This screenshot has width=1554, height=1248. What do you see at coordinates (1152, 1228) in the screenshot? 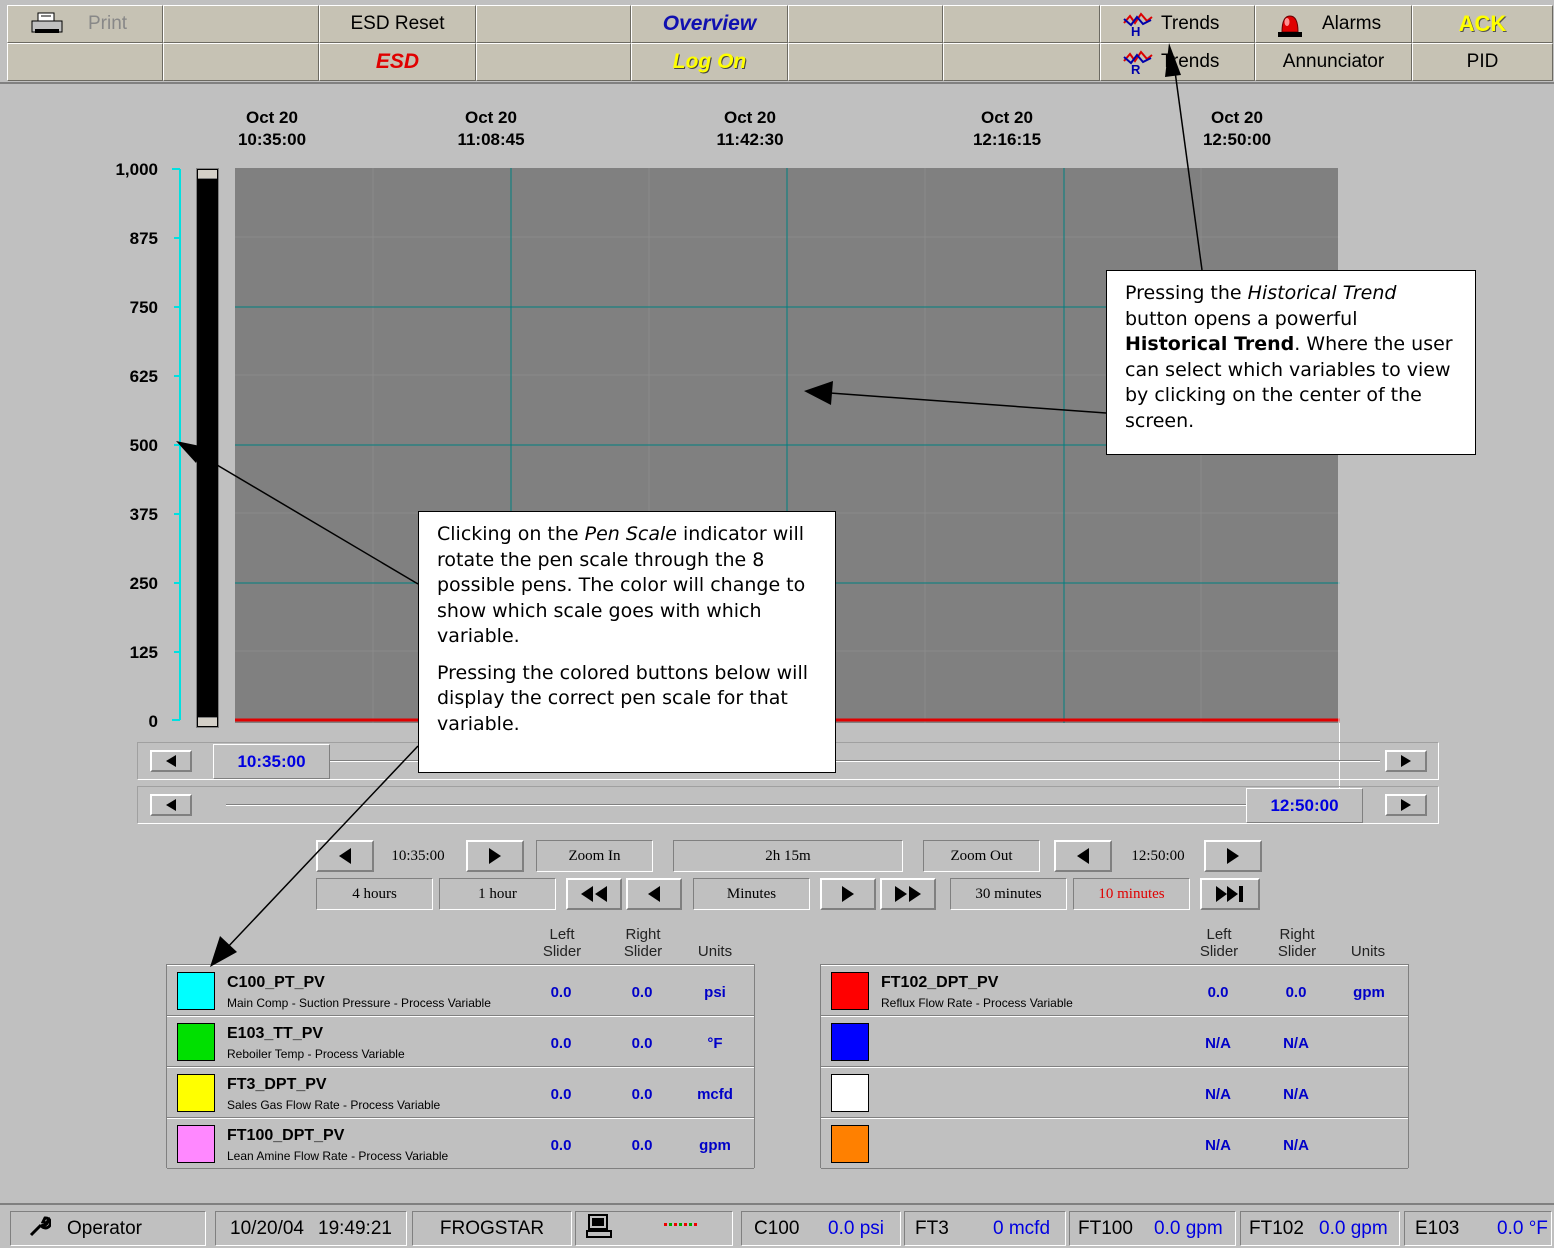
I see `status-reading-ft100: FT100 0.0 gpm` at bounding box center [1152, 1228].